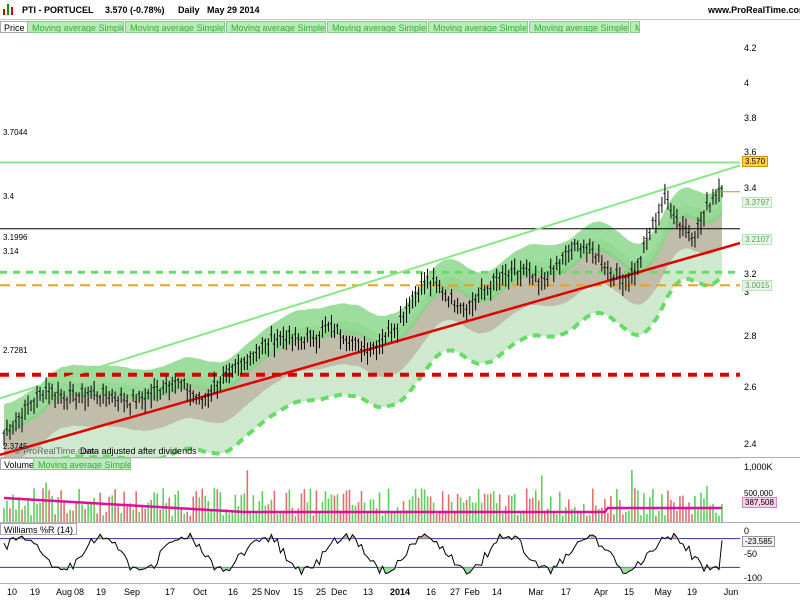 This screenshot has width=800, height=600. What do you see at coordinates (138, 451) in the screenshot?
I see `dividend-note: Data adjusted after dividends` at bounding box center [138, 451].